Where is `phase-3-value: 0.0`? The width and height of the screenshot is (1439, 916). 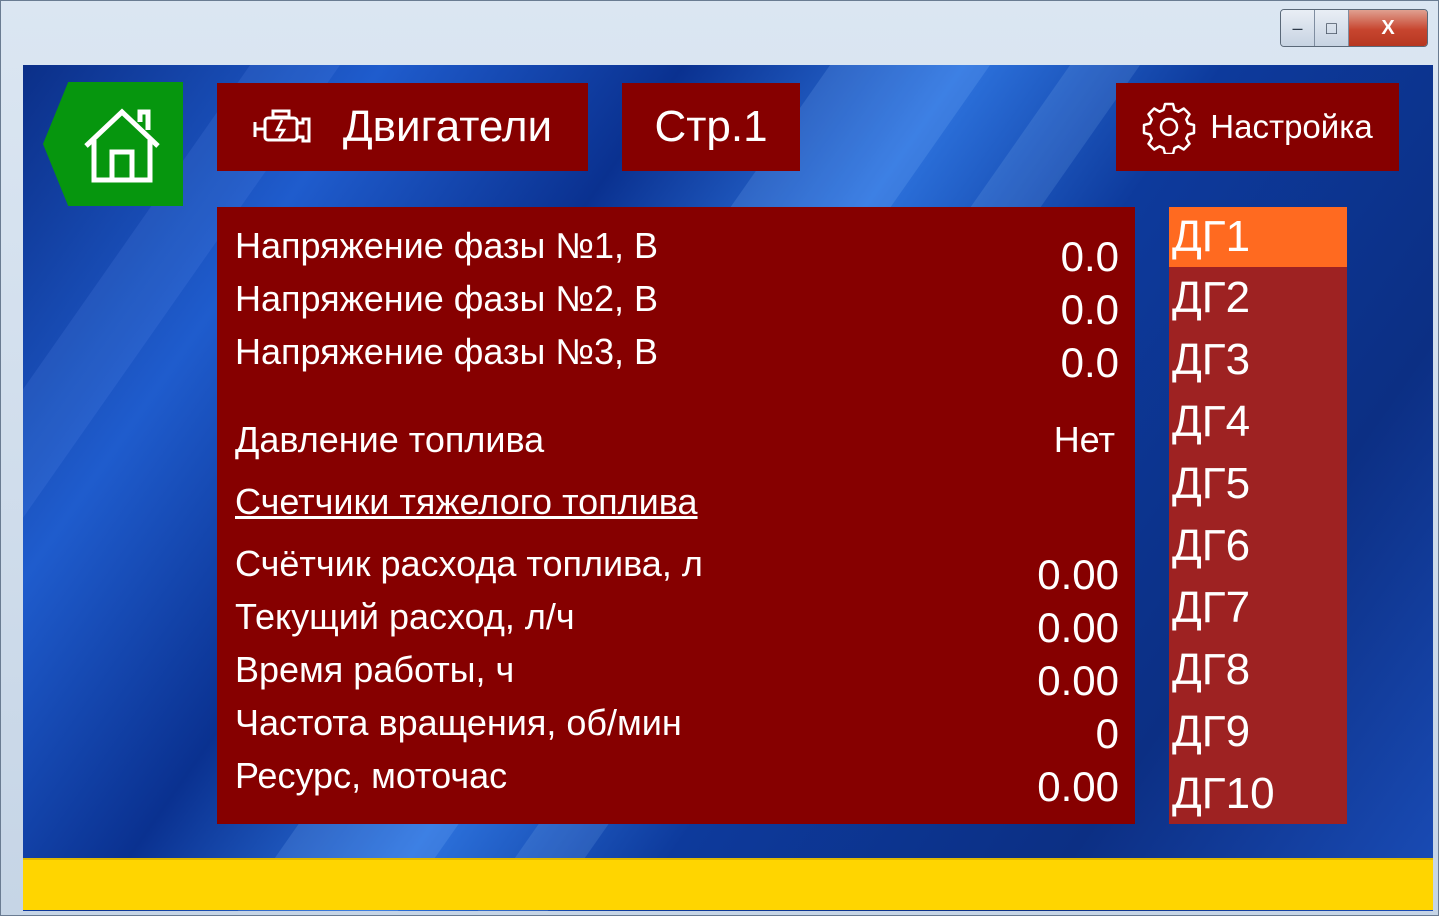 phase-3-value: 0.0 is located at coordinates (1089, 362).